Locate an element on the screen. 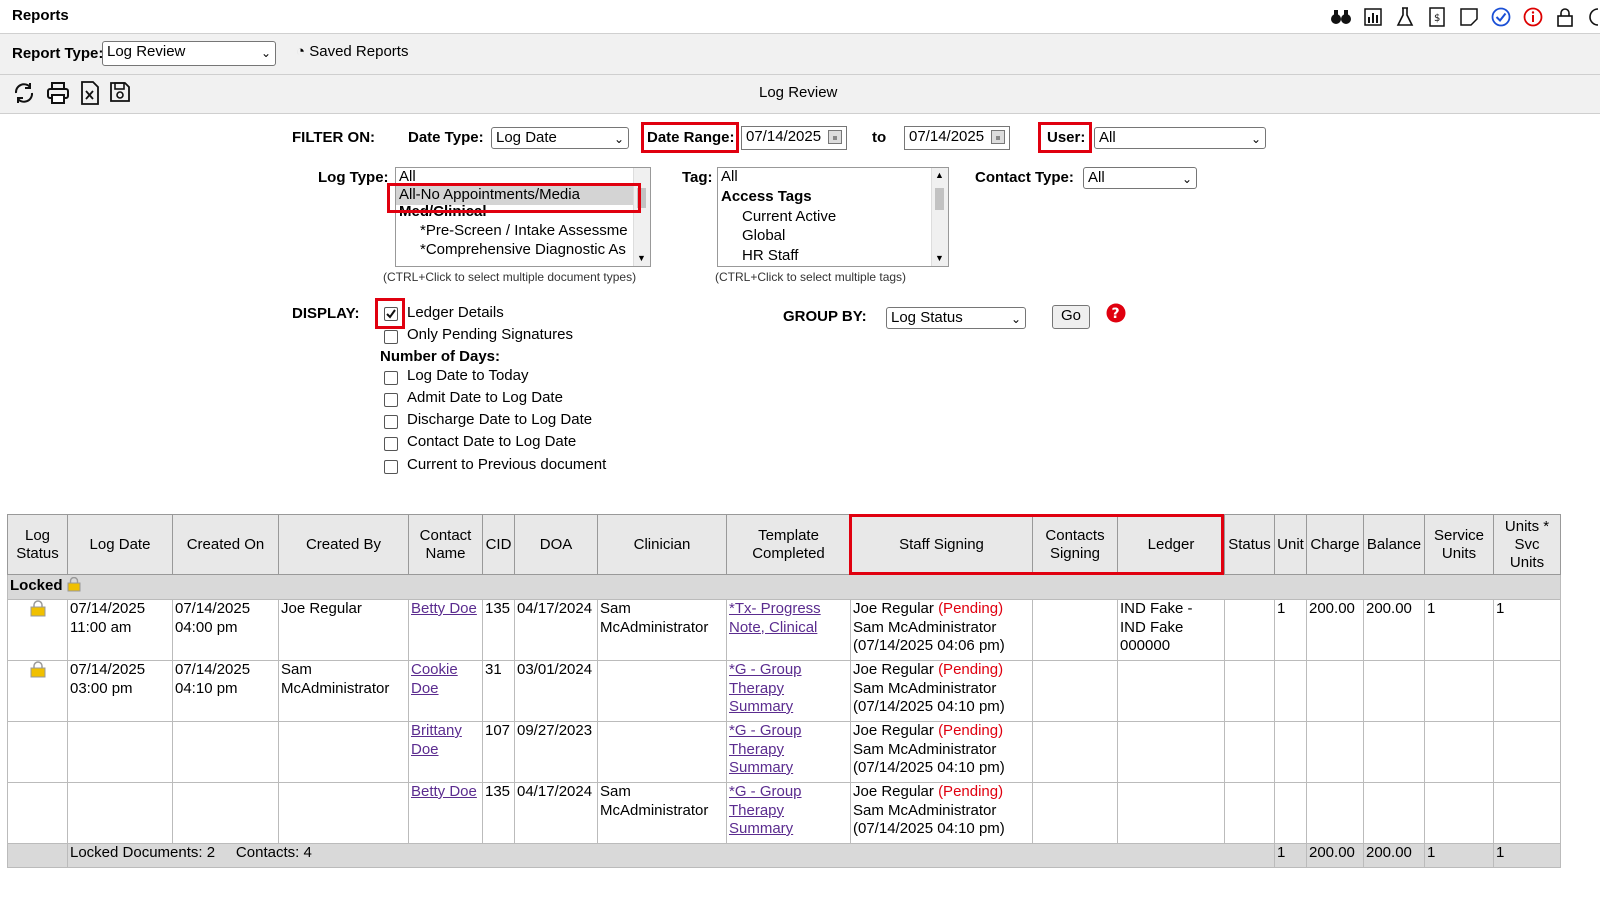  tag-option: Current Active is located at coordinates (833, 217).